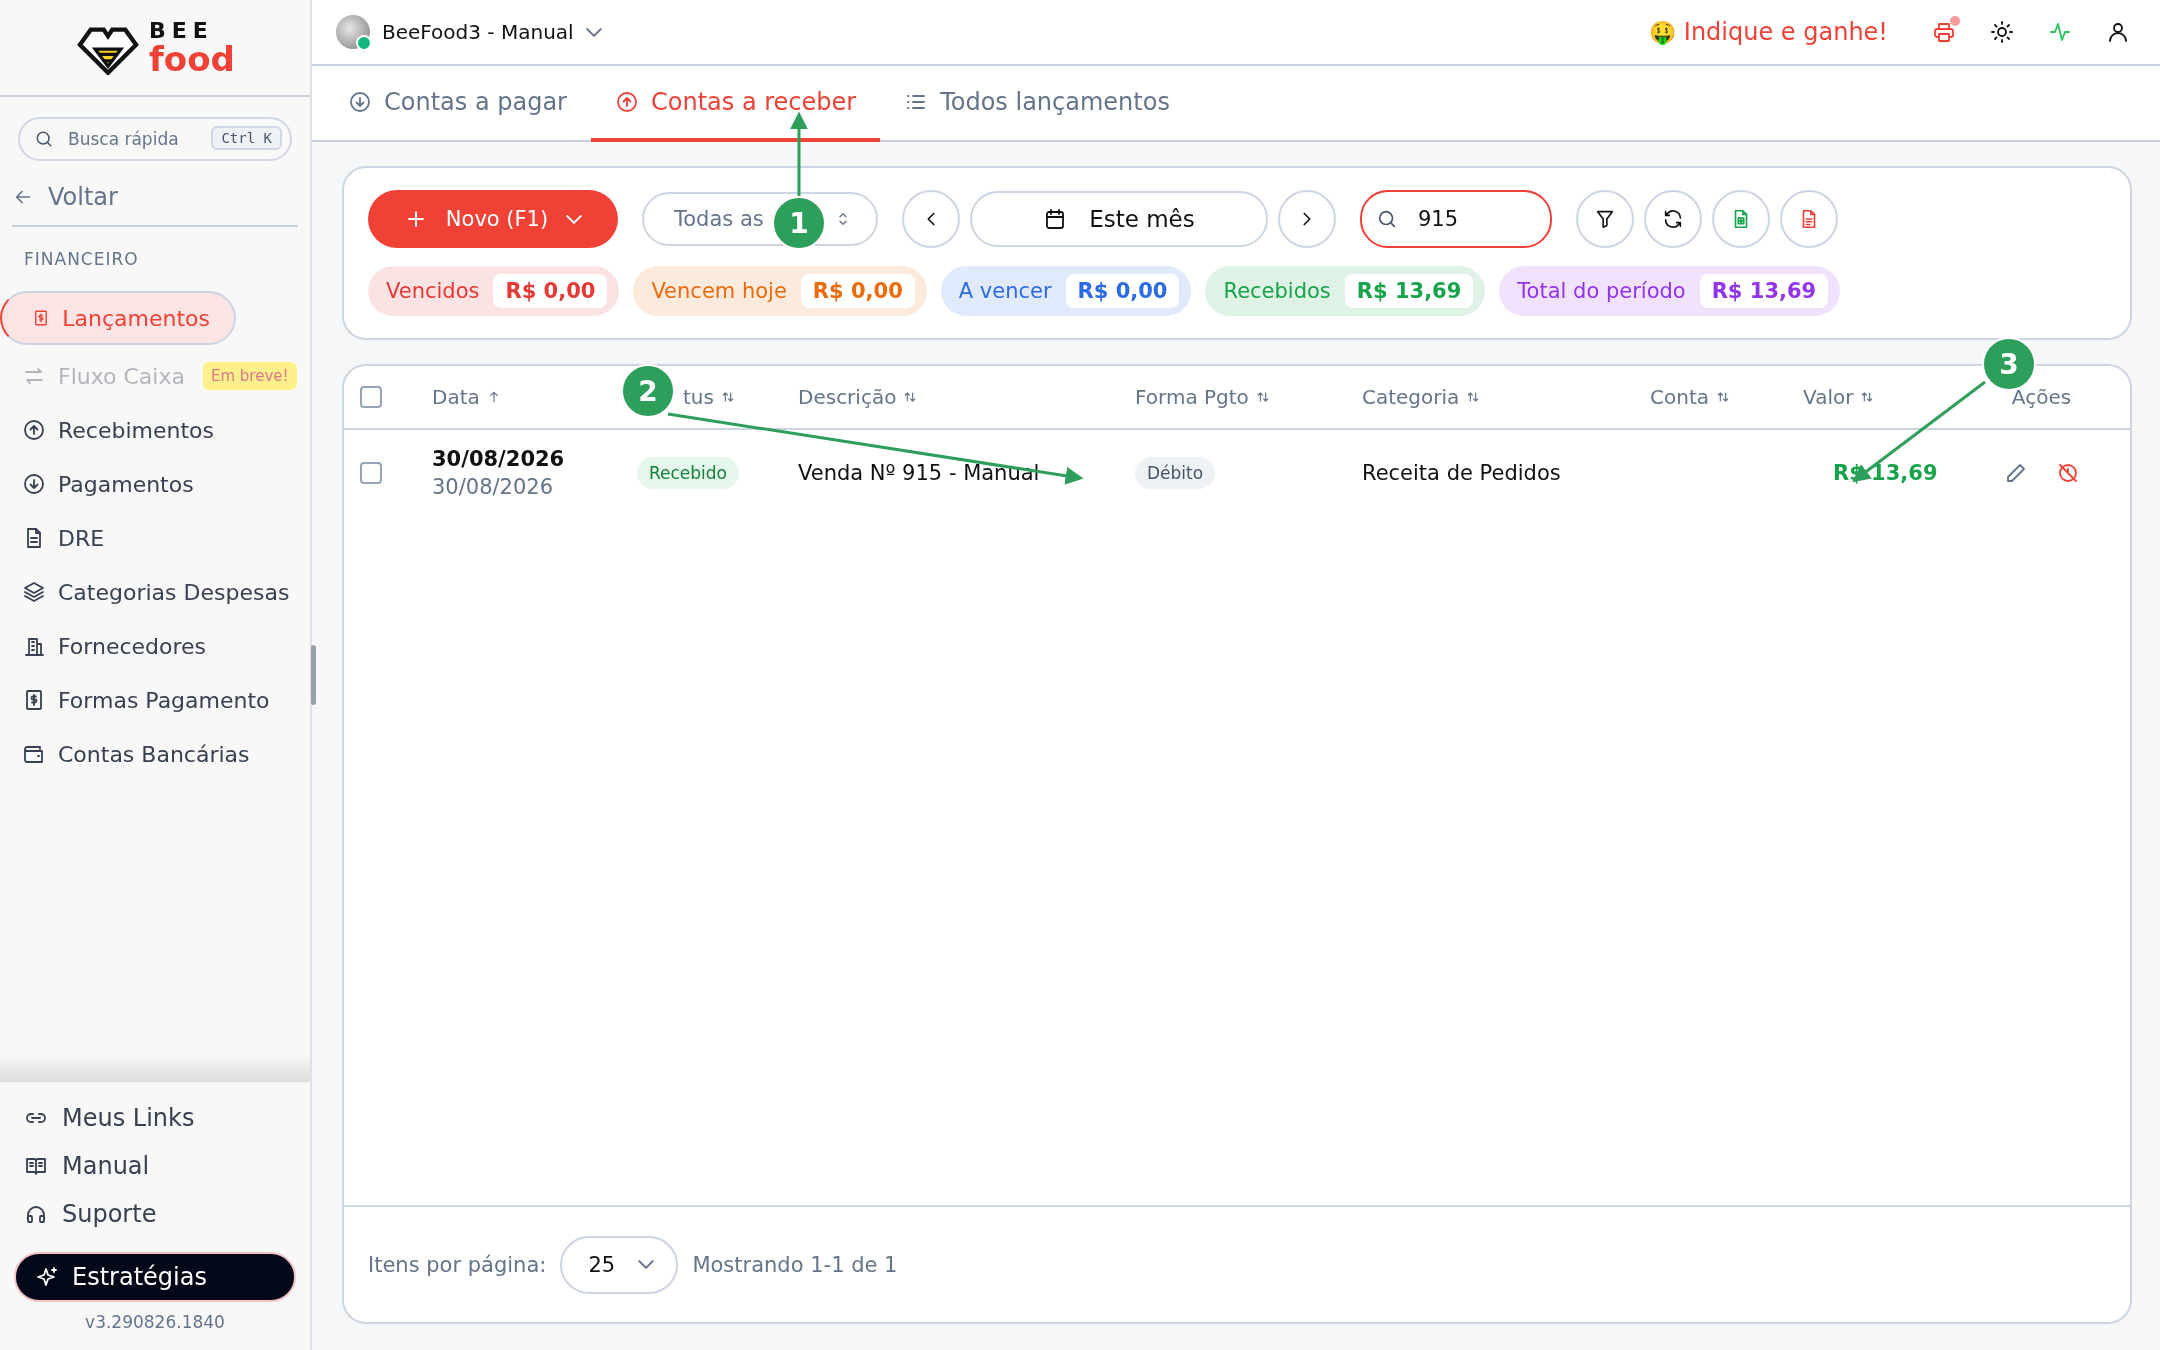  What do you see at coordinates (152, 754) in the screenshot?
I see `sidebar-item: Contas Bancárias` at bounding box center [152, 754].